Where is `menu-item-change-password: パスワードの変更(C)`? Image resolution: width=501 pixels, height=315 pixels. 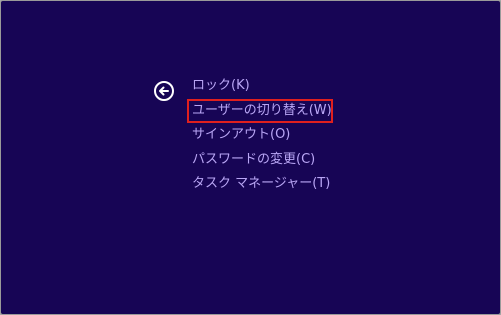
menu-item-change-password: パスワードの変更(C) is located at coordinates (262, 160).